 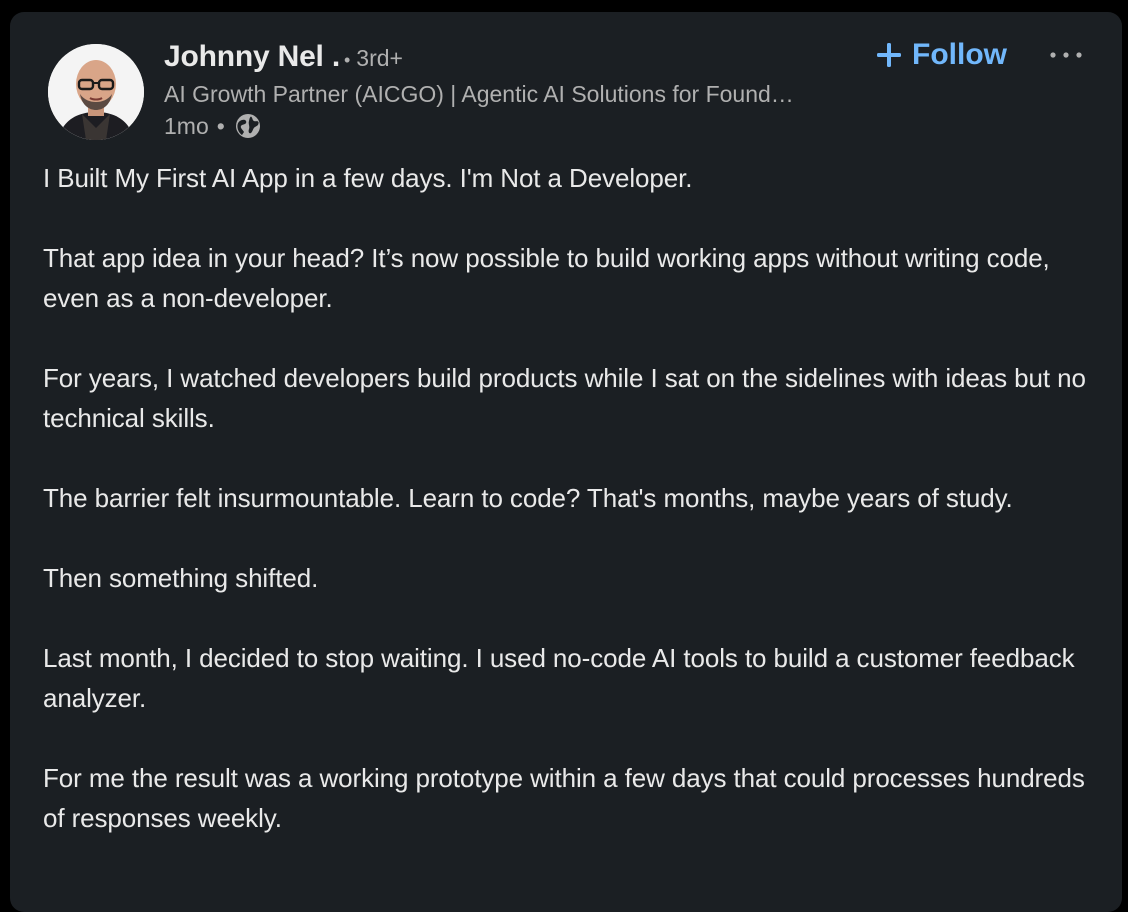 I want to click on connection-degree: 3rd+, so click(x=379, y=58).